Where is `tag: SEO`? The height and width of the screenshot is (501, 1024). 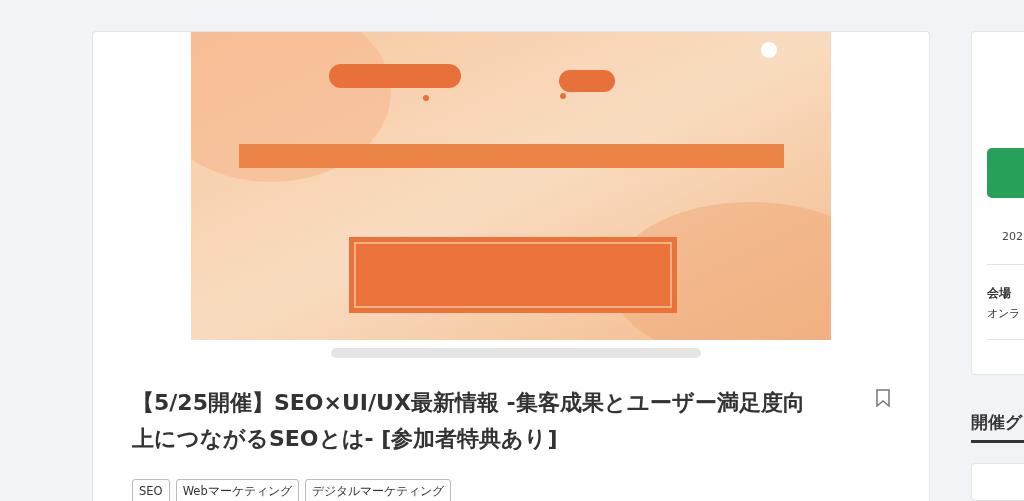
tag: SEO is located at coordinates (151, 490).